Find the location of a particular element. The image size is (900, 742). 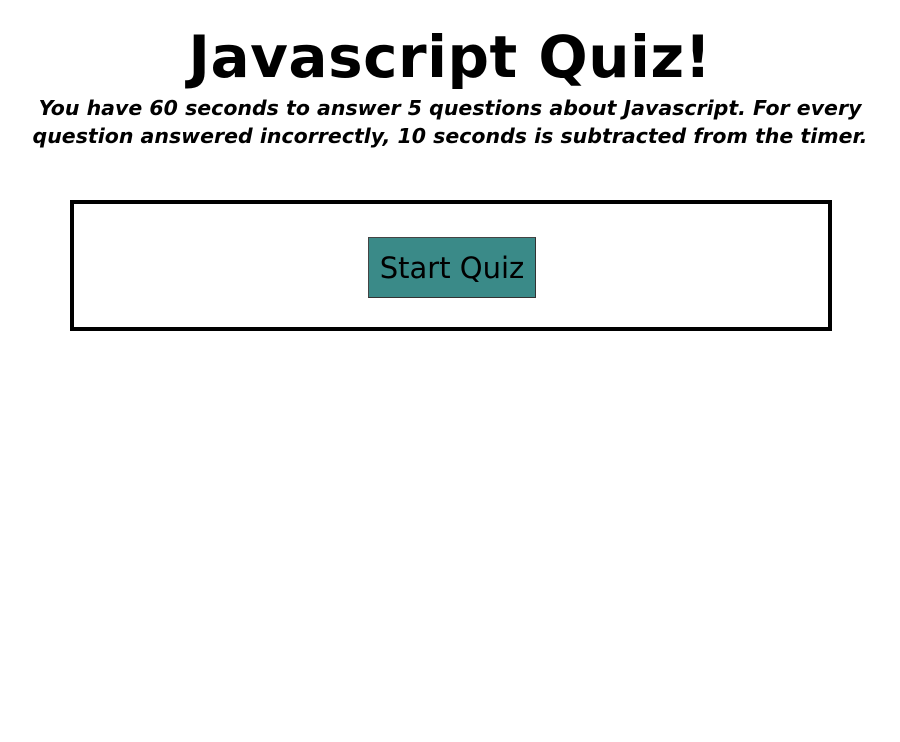

quiz-container: Start Quiz is located at coordinates (451, 265).